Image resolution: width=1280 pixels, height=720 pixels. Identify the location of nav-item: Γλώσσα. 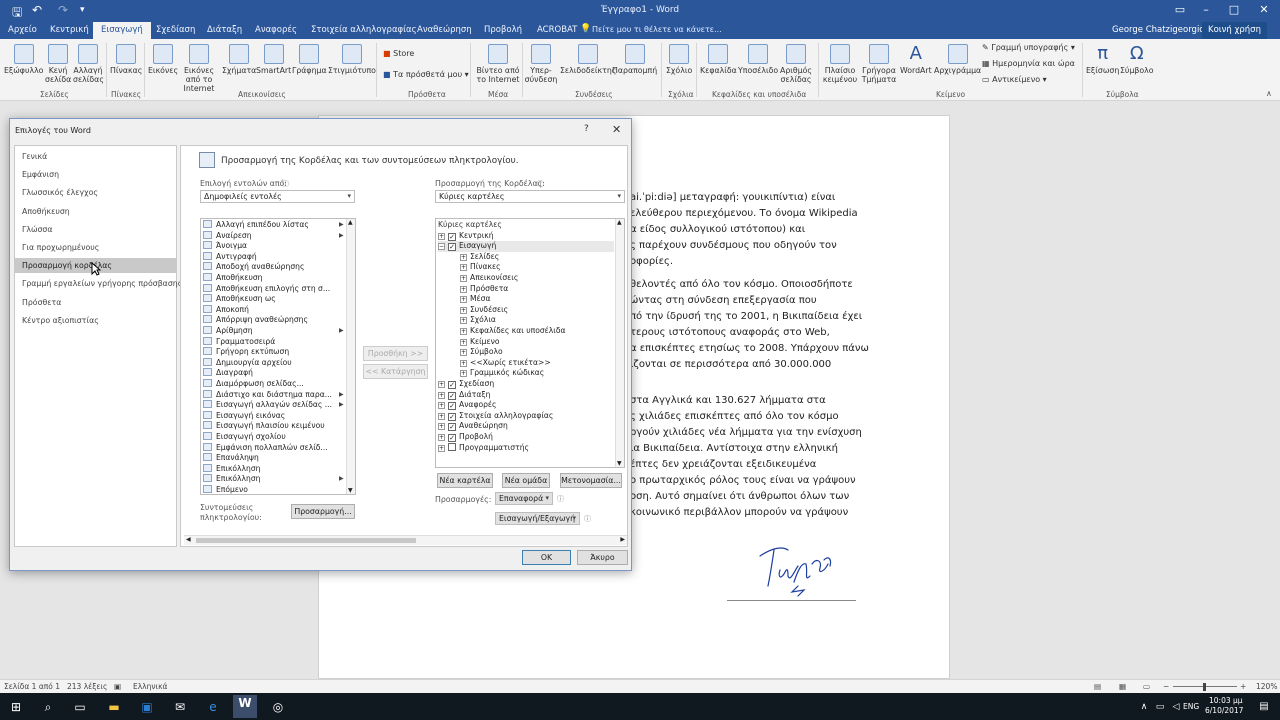
(95, 229).